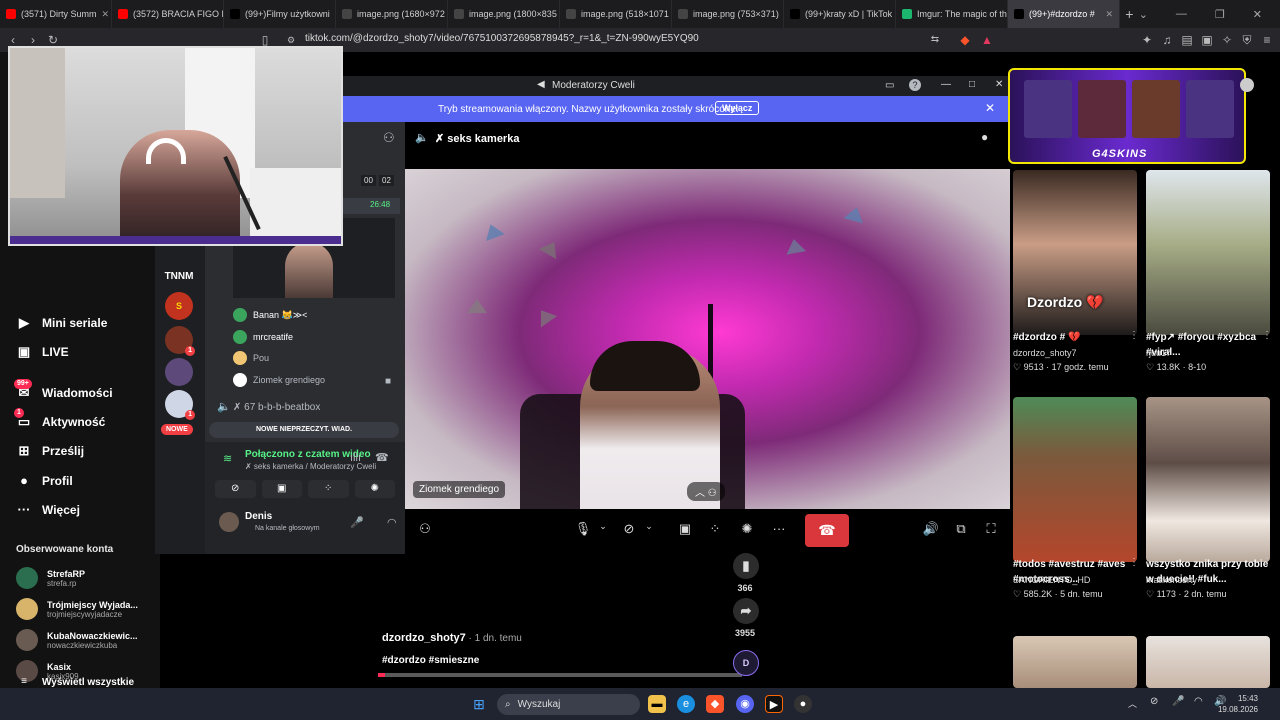 The height and width of the screenshot is (720, 1280). What do you see at coordinates (424, 638) in the screenshot?
I see `author-name: dzordzo_shoty7` at bounding box center [424, 638].